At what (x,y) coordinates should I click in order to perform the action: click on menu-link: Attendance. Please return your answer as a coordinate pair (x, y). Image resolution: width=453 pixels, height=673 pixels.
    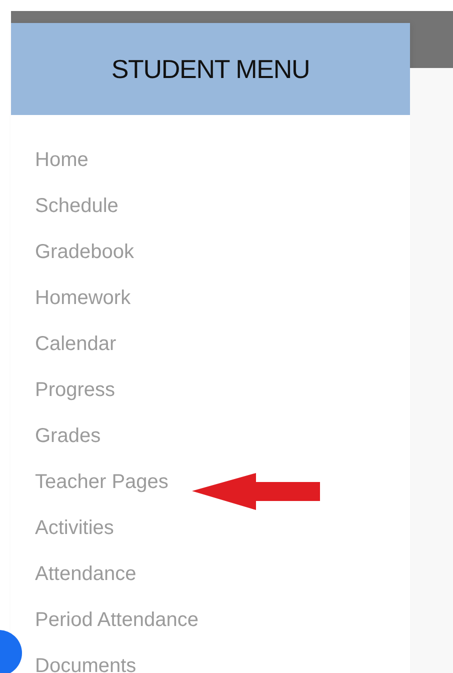
    Looking at the image, I should click on (85, 574).